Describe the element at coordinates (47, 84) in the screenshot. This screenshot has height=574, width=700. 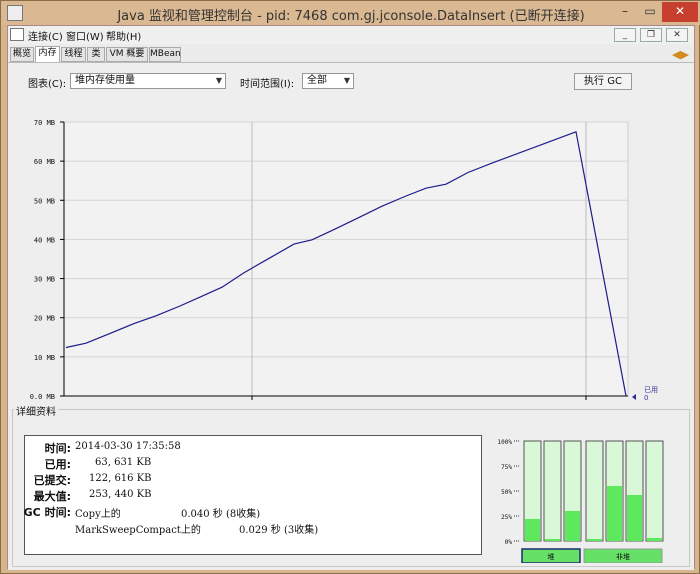
I see `chart-select-label: 图表(C):` at that location.